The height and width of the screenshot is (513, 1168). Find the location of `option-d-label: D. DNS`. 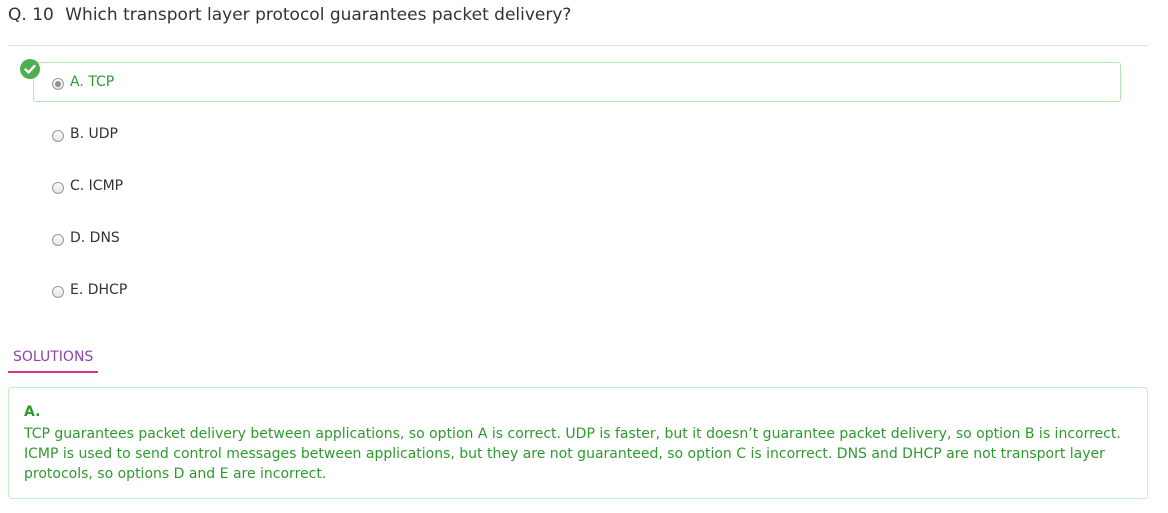

option-d-label: D. DNS is located at coordinates (95, 238).